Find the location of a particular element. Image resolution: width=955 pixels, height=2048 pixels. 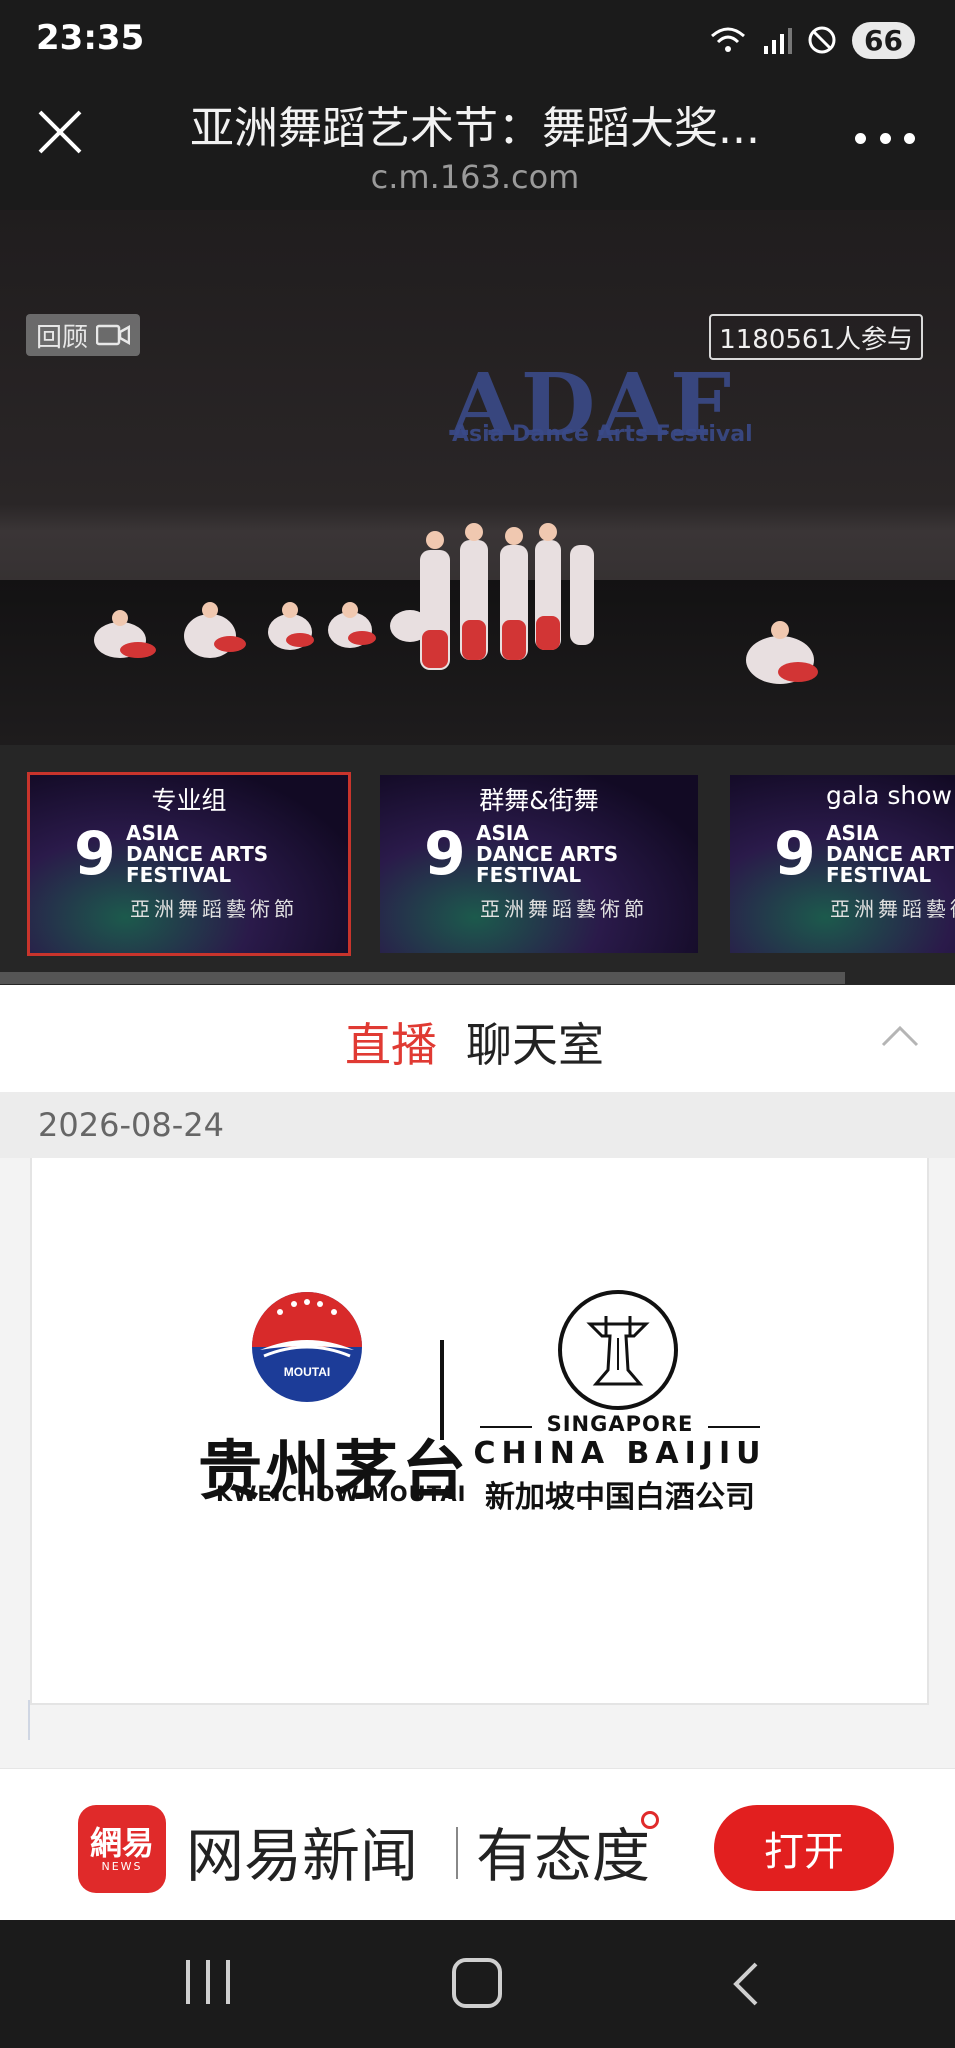

episode-scrollbar is located at coordinates (422, 978).